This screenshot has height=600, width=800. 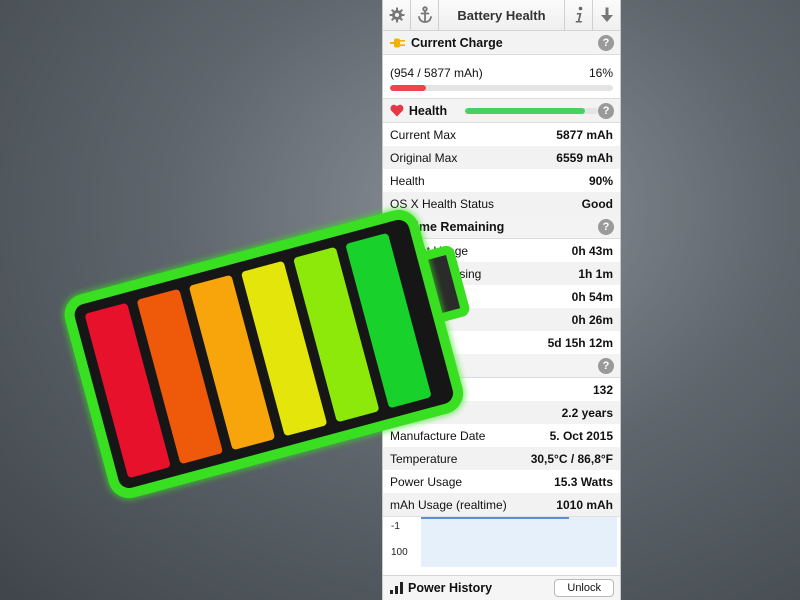 I want to click on charge-percent: 16%, so click(x=600, y=73).